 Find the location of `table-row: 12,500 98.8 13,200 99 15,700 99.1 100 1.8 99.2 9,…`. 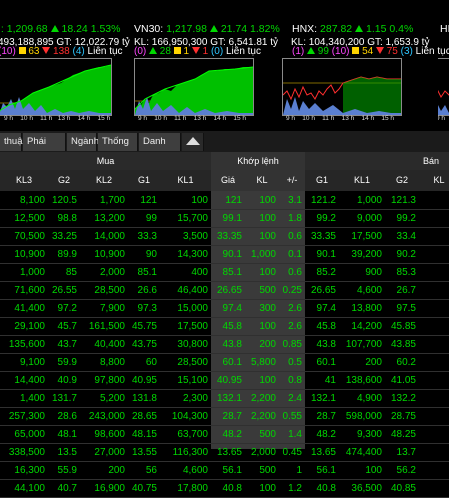

table-row: 12,500 98.8 13,200 99 15,700 99.1 100 1.8 99.2 9,… is located at coordinates (224, 219).